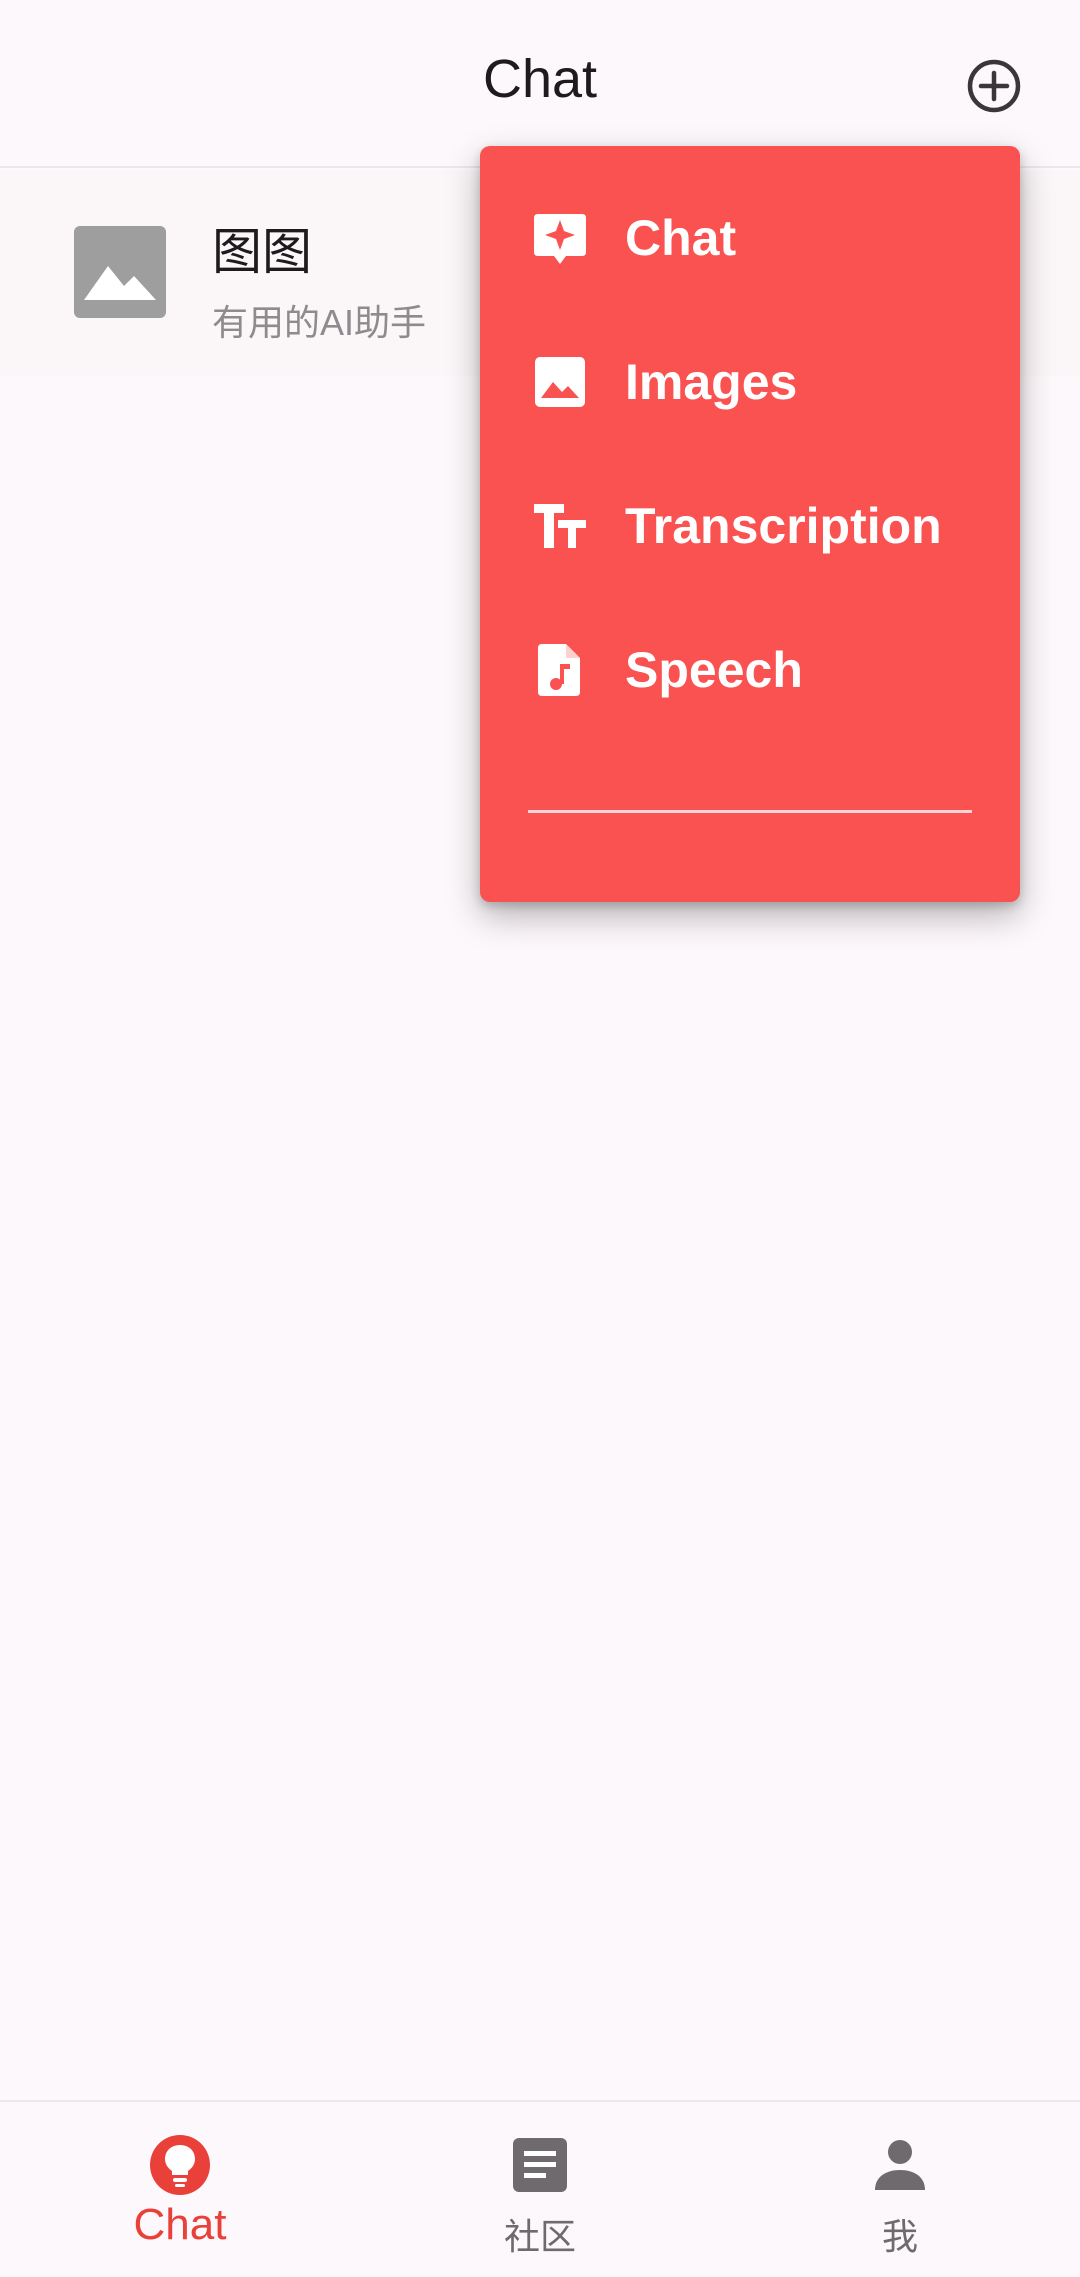 This screenshot has width=1080, height=2277. What do you see at coordinates (180, 2165) in the screenshot?
I see `lightbulb-icon` at bounding box center [180, 2165].